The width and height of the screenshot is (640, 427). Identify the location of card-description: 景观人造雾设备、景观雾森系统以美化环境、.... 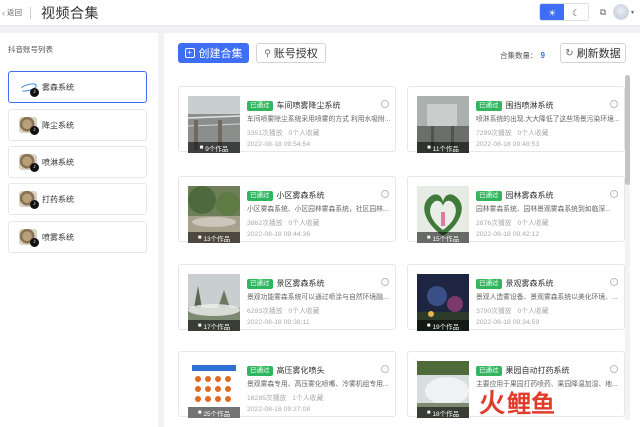
(547, 297).